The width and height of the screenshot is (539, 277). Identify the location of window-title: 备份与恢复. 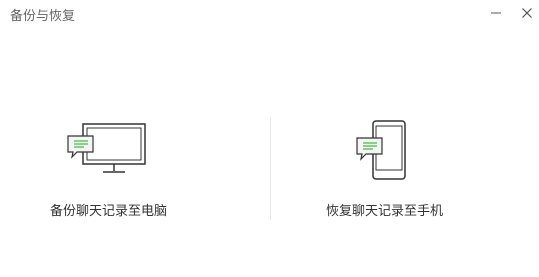
(43, 16).